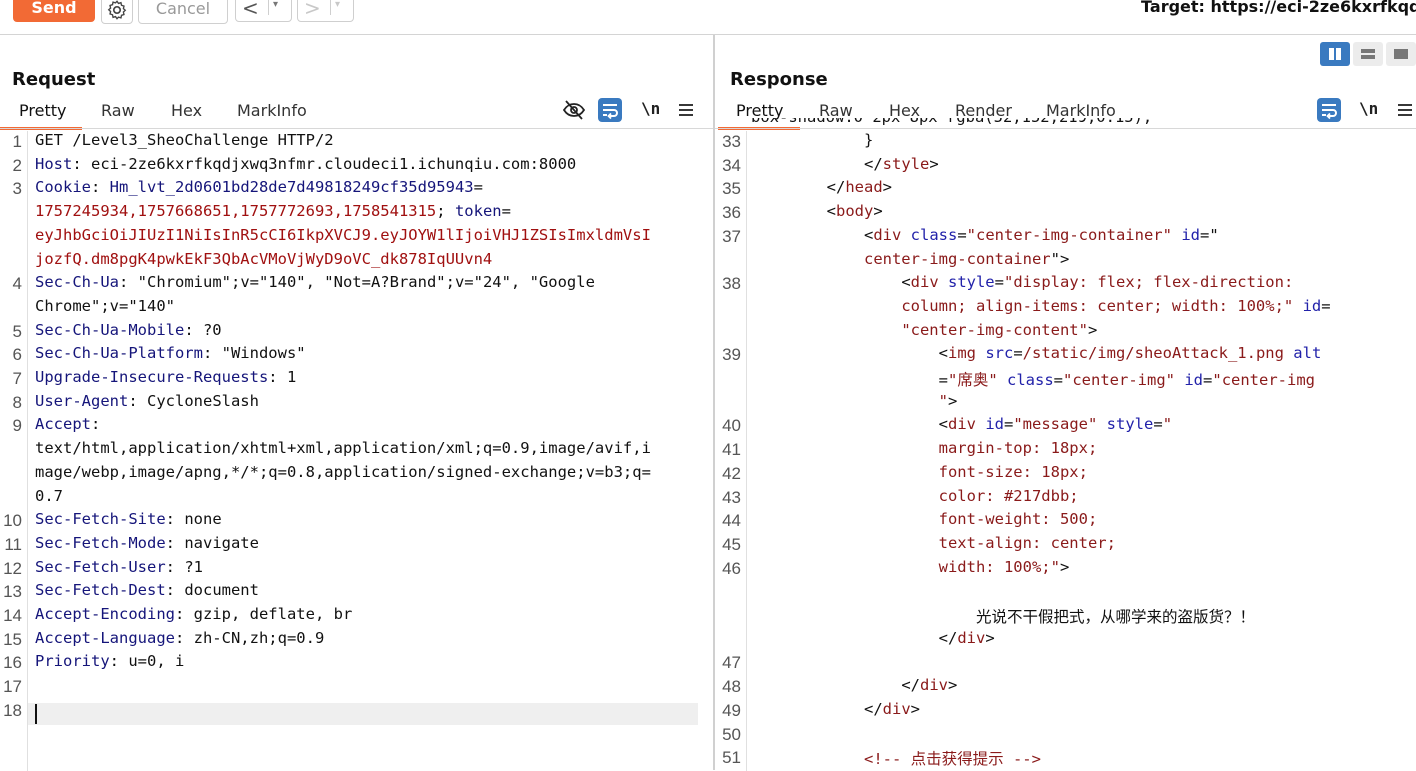 This screenshot has width=1416, height=771. I want to click on single-pane-icon, so click(1401, 54).